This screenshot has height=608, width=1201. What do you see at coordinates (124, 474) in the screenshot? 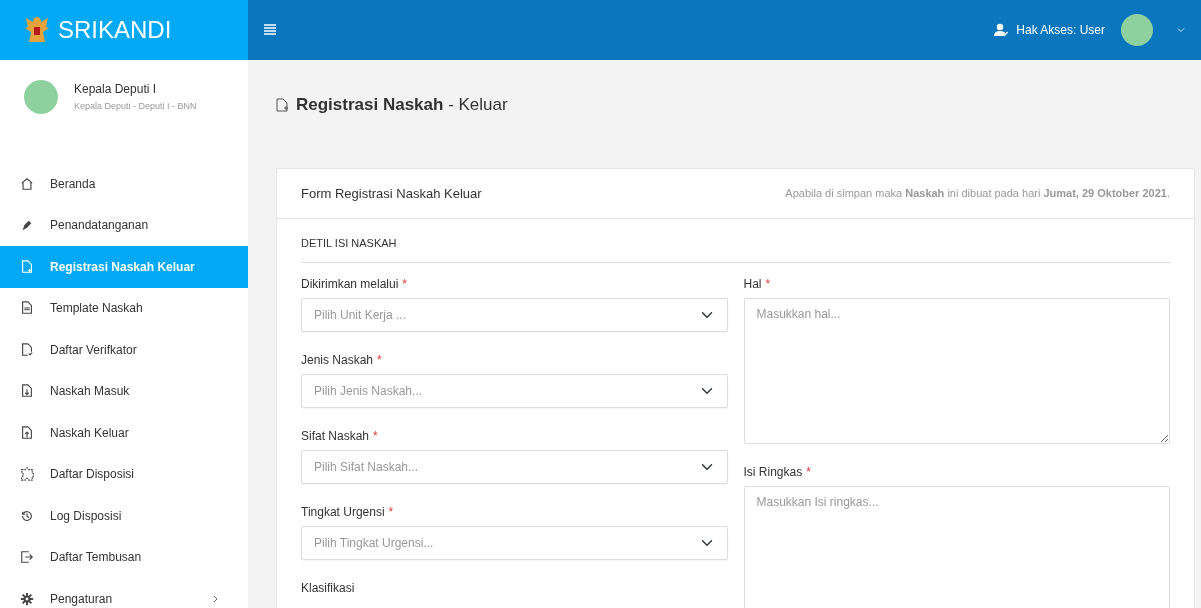
I see `sidebar-item: Daftar Disposisi` at bounding box center [124, 474].